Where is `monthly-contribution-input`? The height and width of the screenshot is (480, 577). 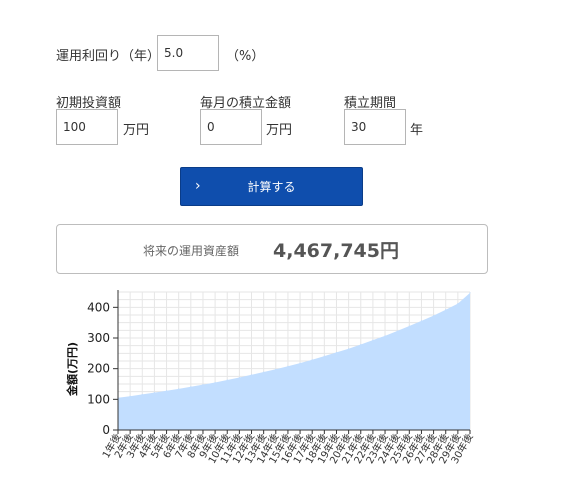
monthly-contribution-input is located at coordinates (231, 127).